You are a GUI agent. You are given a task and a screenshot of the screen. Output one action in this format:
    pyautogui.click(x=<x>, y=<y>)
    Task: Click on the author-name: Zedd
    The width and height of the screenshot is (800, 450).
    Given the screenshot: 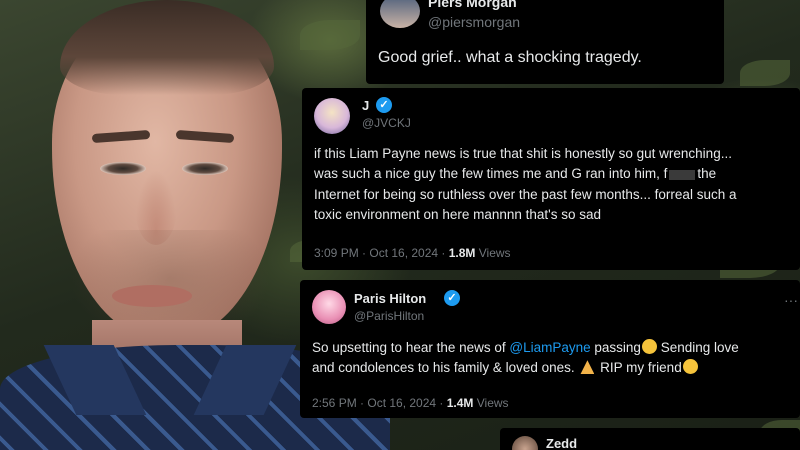 What is the action you would take?
    pyautogui.click(x=561, y=443)
    